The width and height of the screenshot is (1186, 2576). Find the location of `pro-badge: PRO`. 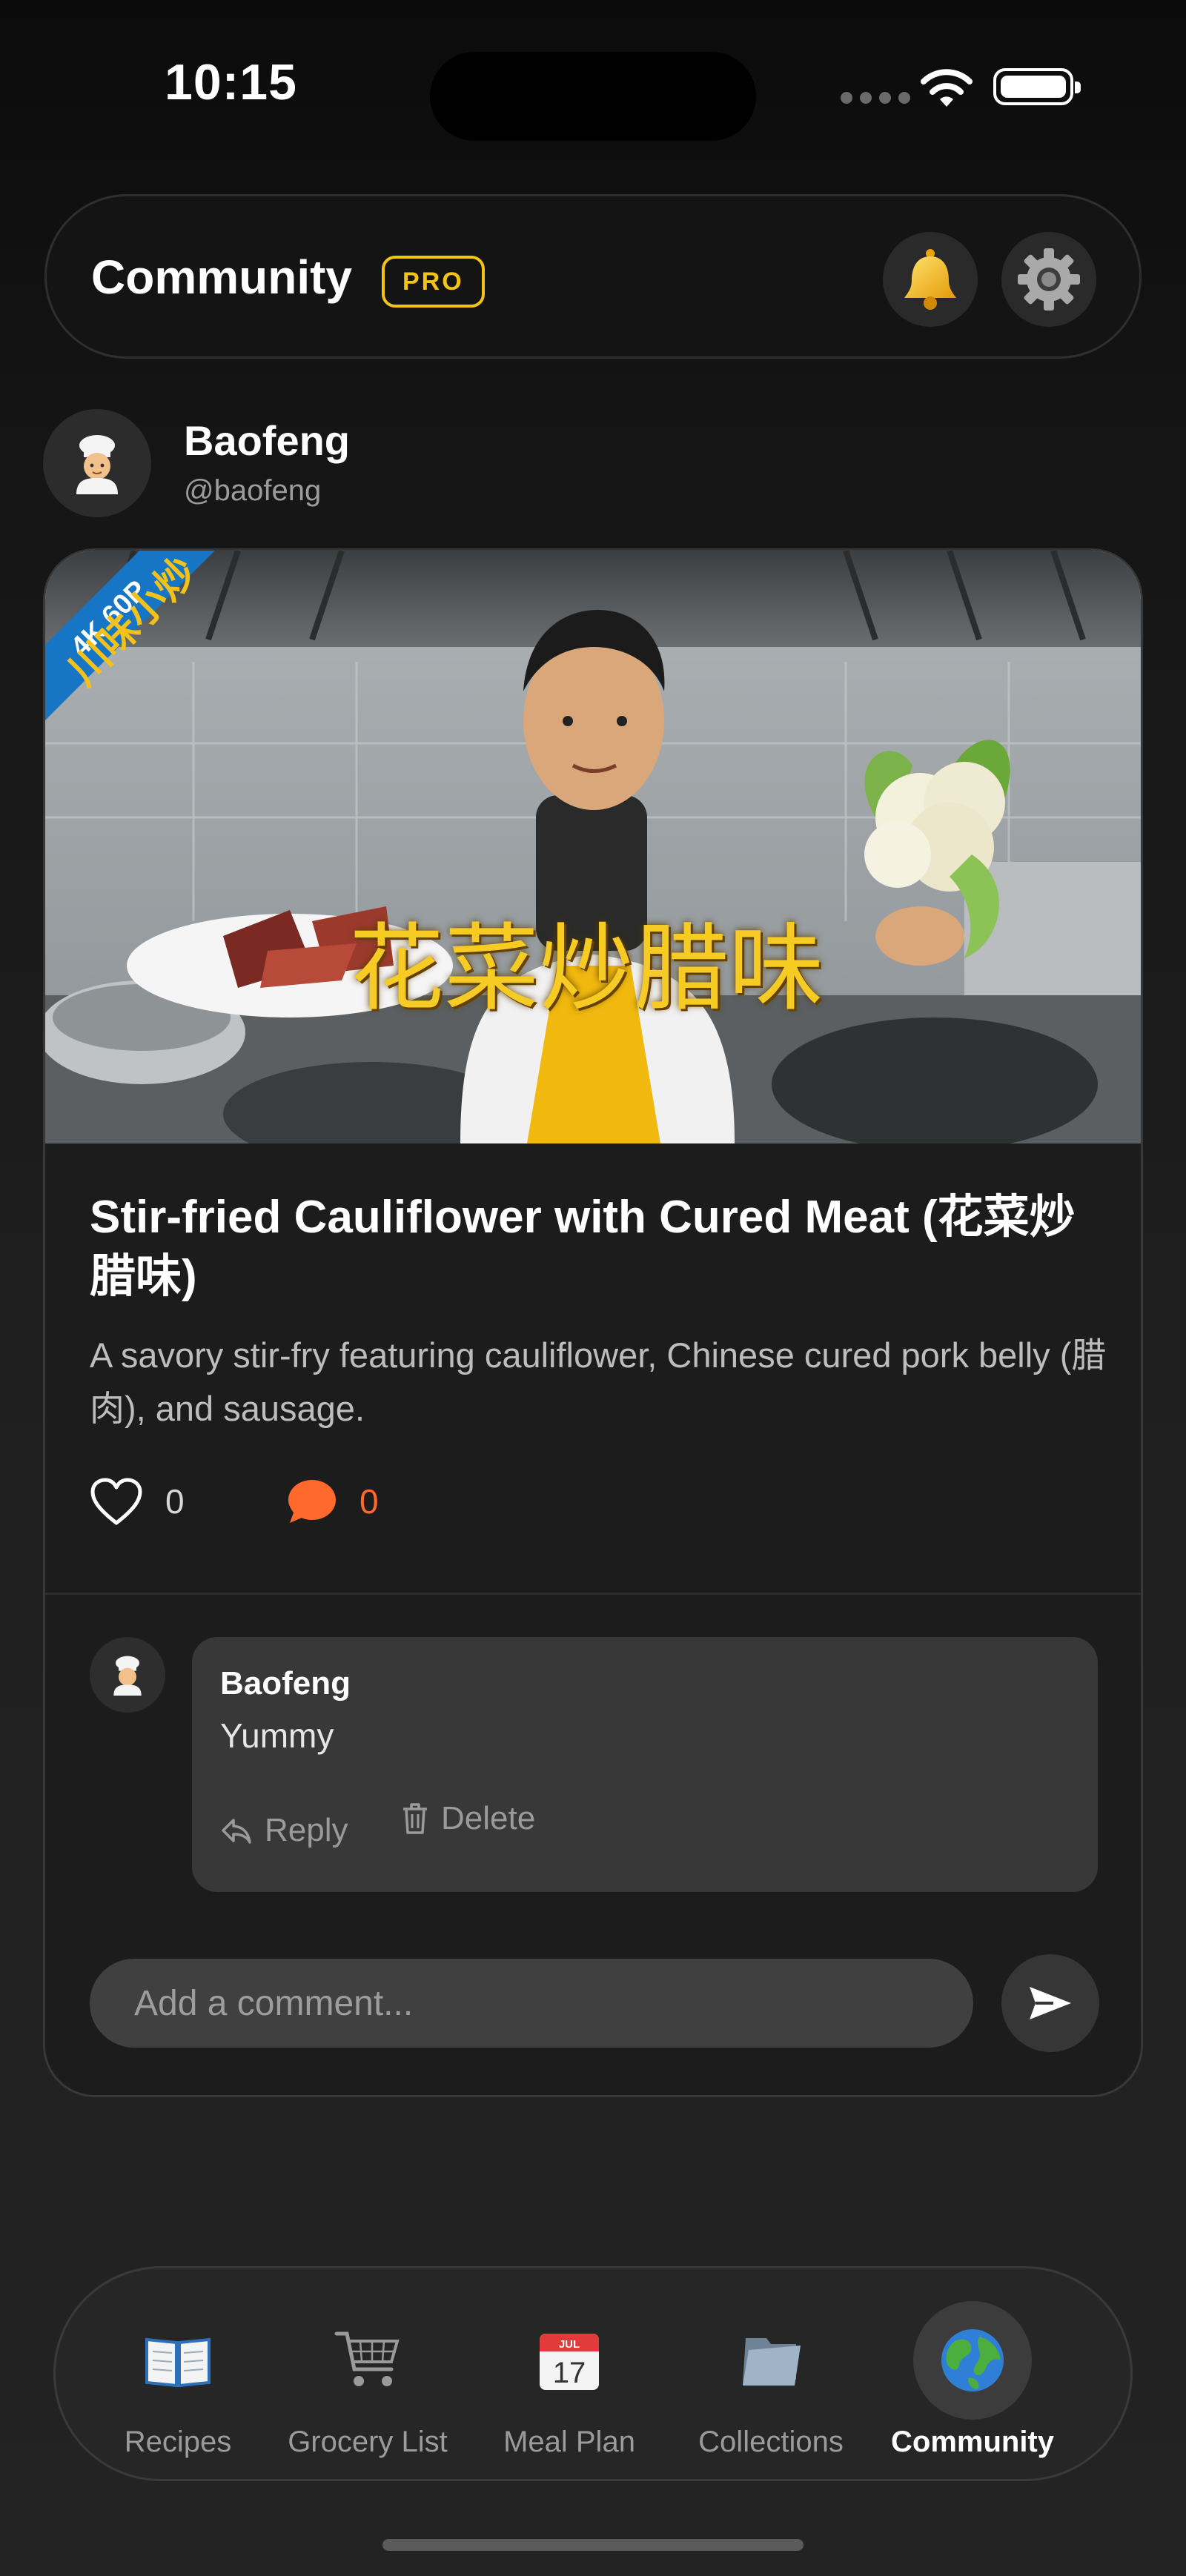

pro-badge: PRO is located at coordinates (433, 282).